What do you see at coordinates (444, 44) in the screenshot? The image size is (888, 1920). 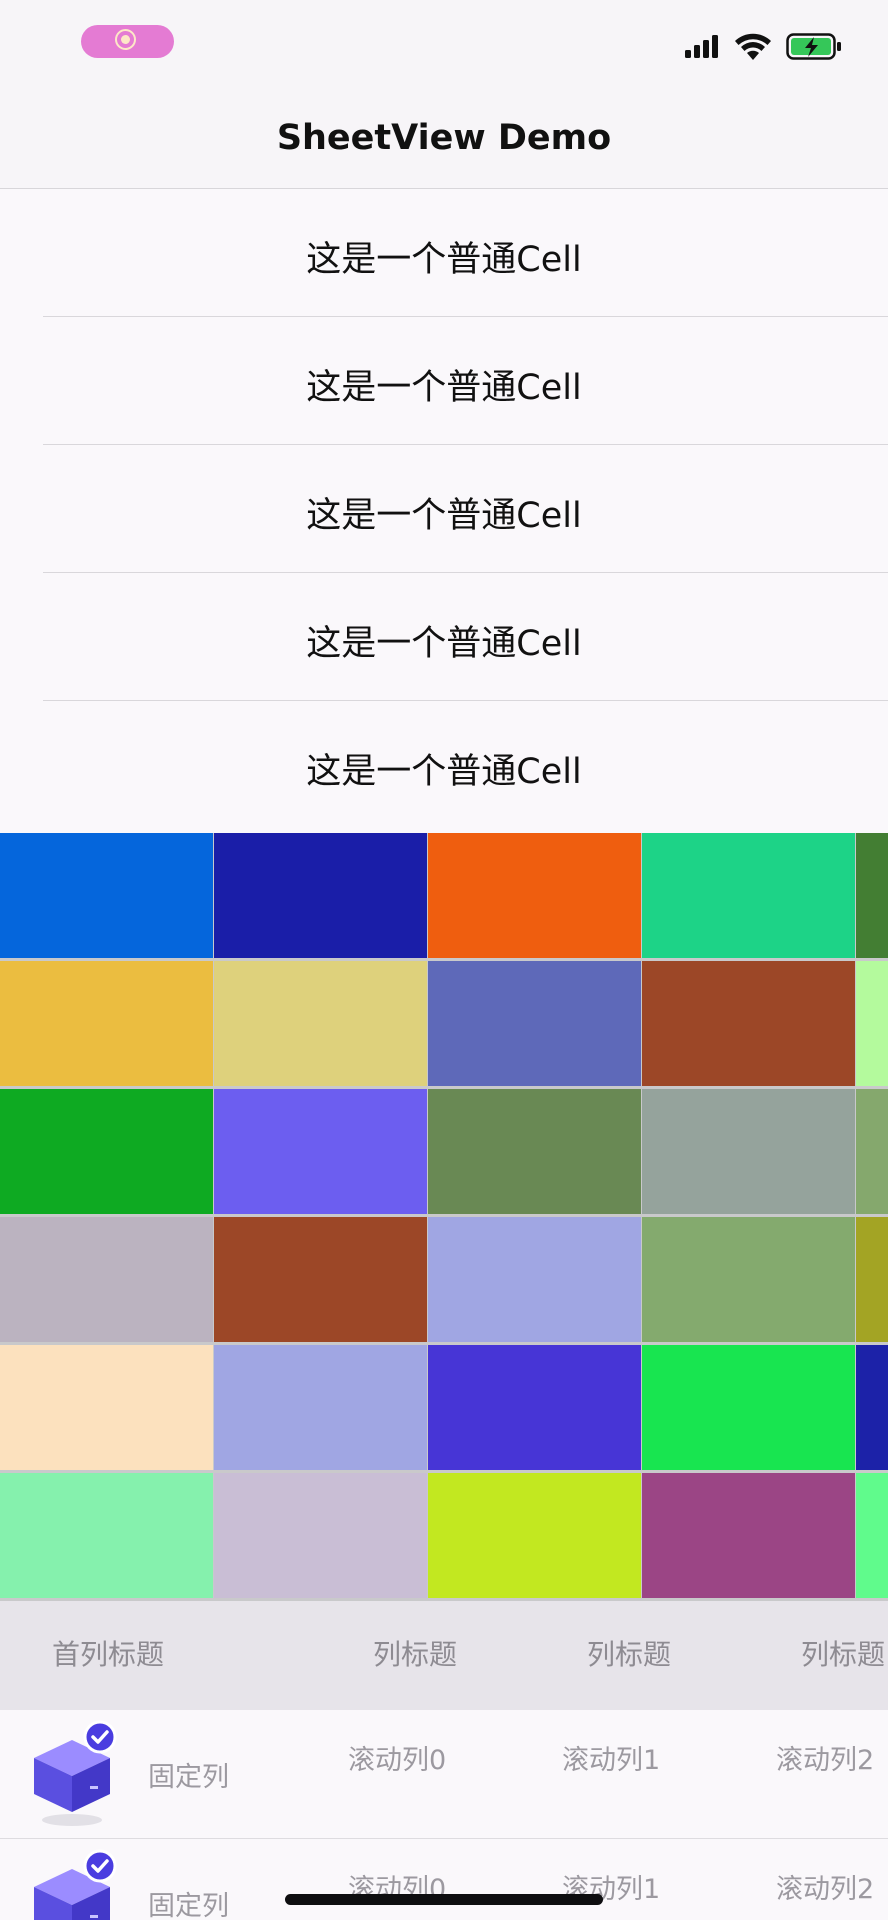 I see `status-bar` at bounding box center [444, 44].